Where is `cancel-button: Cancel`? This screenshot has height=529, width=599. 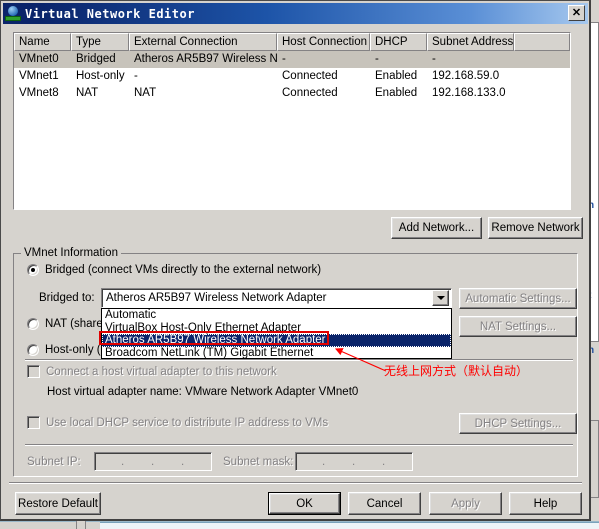
cancel-button: Cancel is located at coordinates (384, 503).